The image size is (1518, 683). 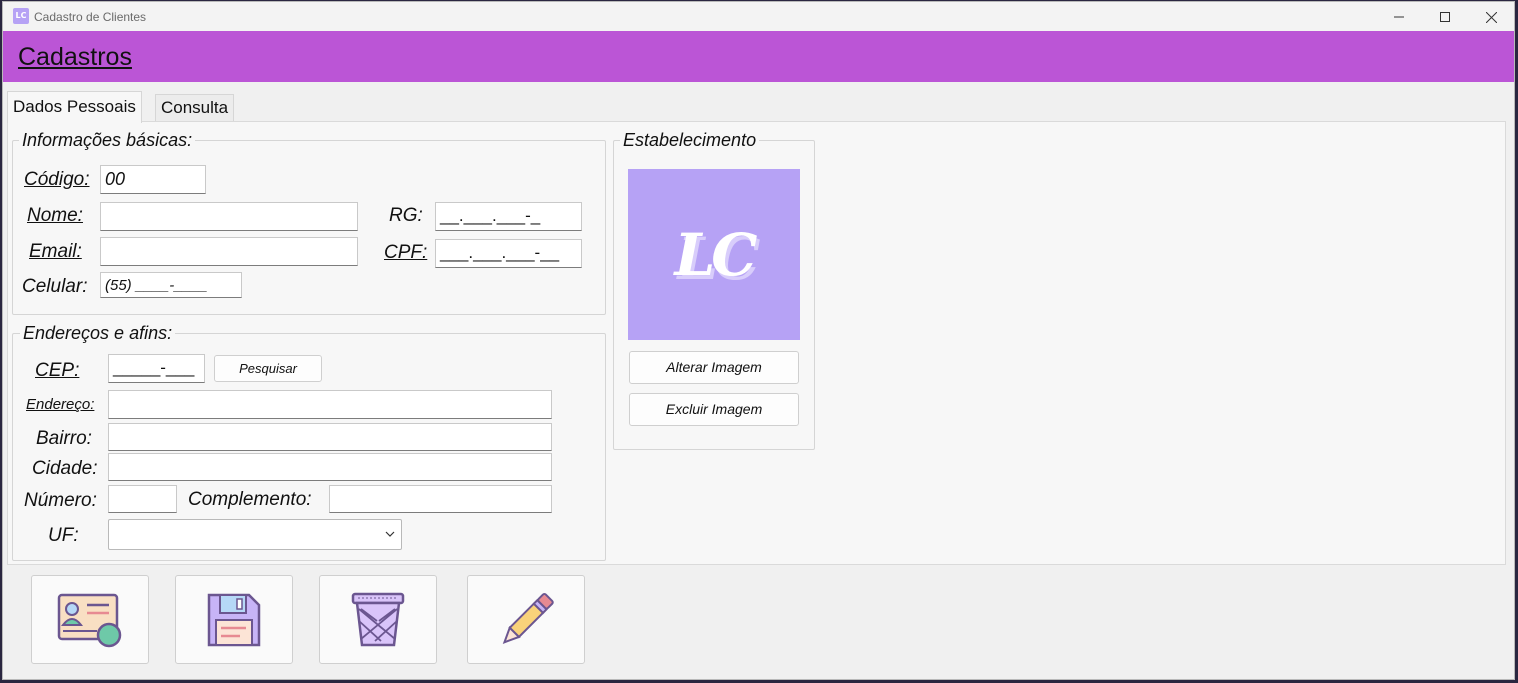 I want to click on tab-dados-pessoais: Dados Pessoais, so click(x=74, y=107).